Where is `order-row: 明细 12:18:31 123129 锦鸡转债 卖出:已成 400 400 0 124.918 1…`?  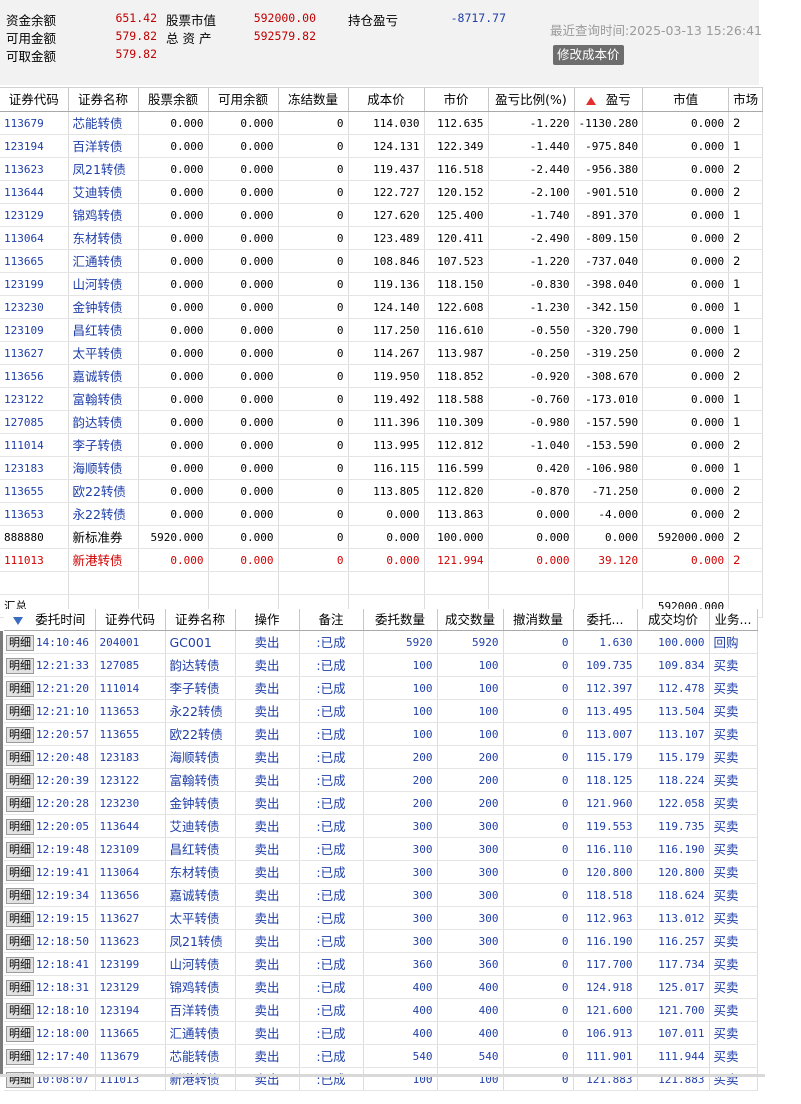 order-row: 明细 12:18:31 123129 锦鸡转债 卖出:已成 400 400 0 124.918 1… is located at coordinates (381, 987).